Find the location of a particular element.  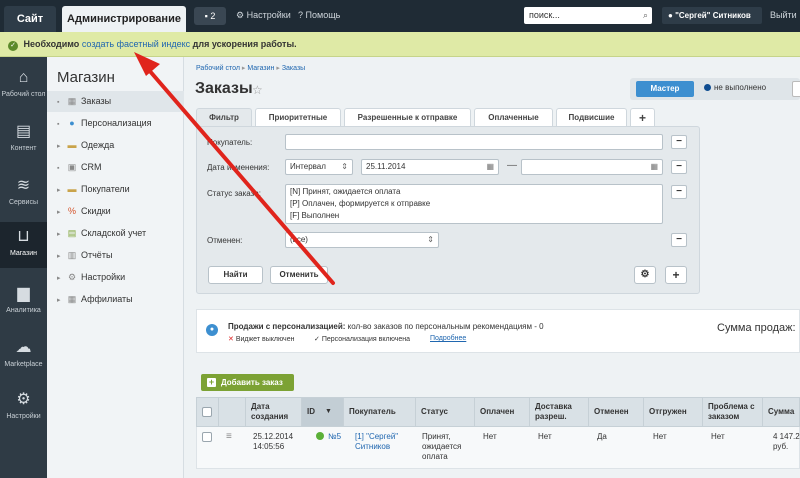

notifications-button: ▪ 2 is located at coordinates (210, 16).